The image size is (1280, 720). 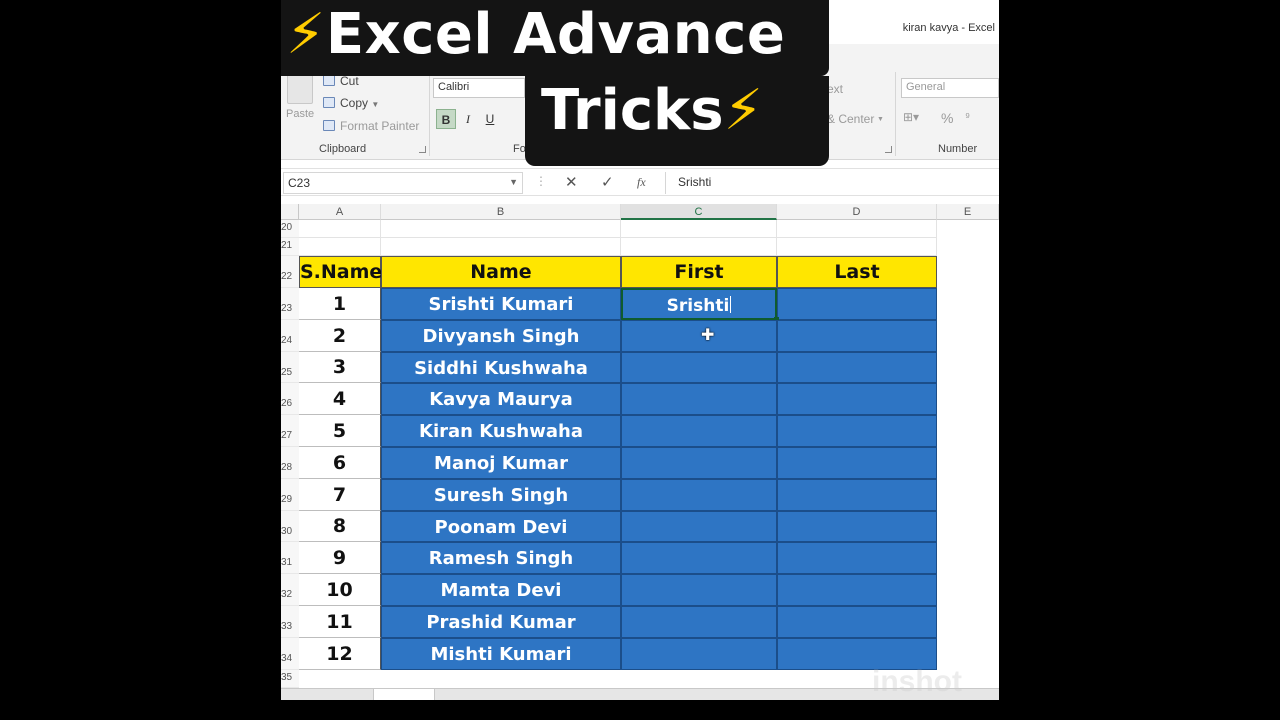 What do you see at coordinates (290, 399) in the screenshot?
I see `row-header: 26` at bounding box center [290, 399].